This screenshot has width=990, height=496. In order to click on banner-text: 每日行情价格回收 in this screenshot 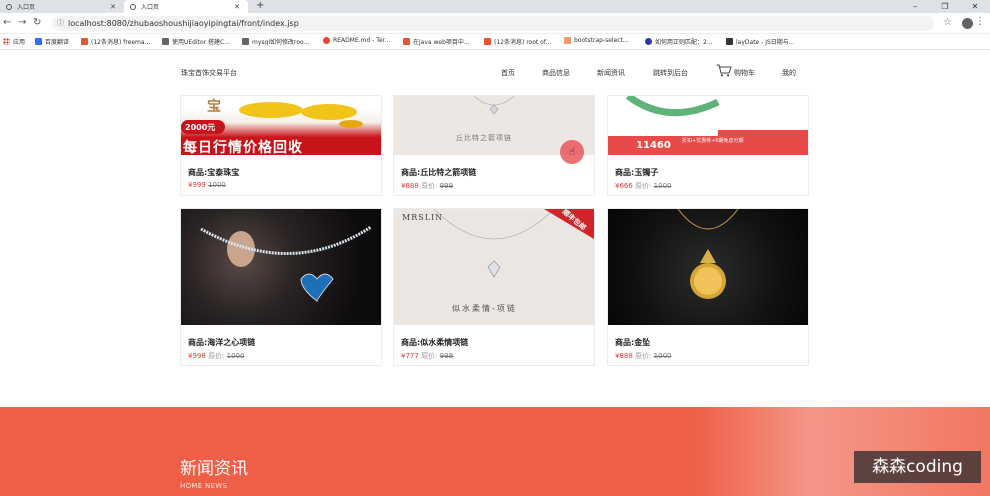, I will do `click(243, 147)`.